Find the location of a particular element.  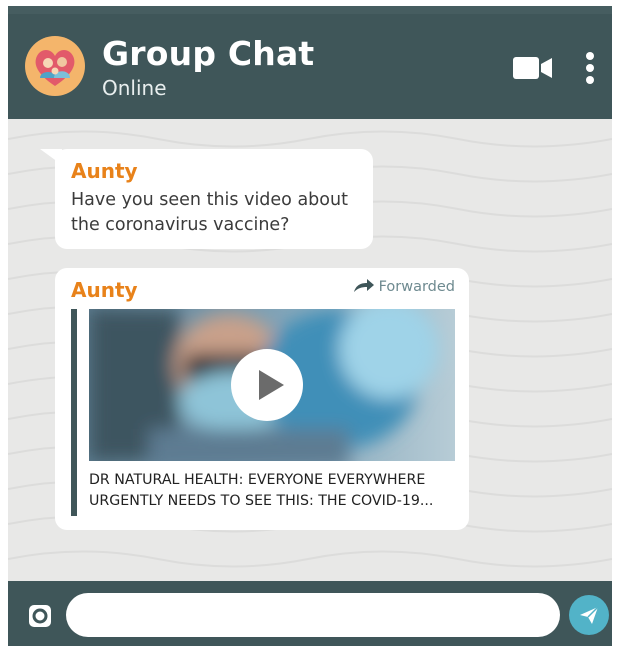

more-options-button is located at coordinates (590, 68).